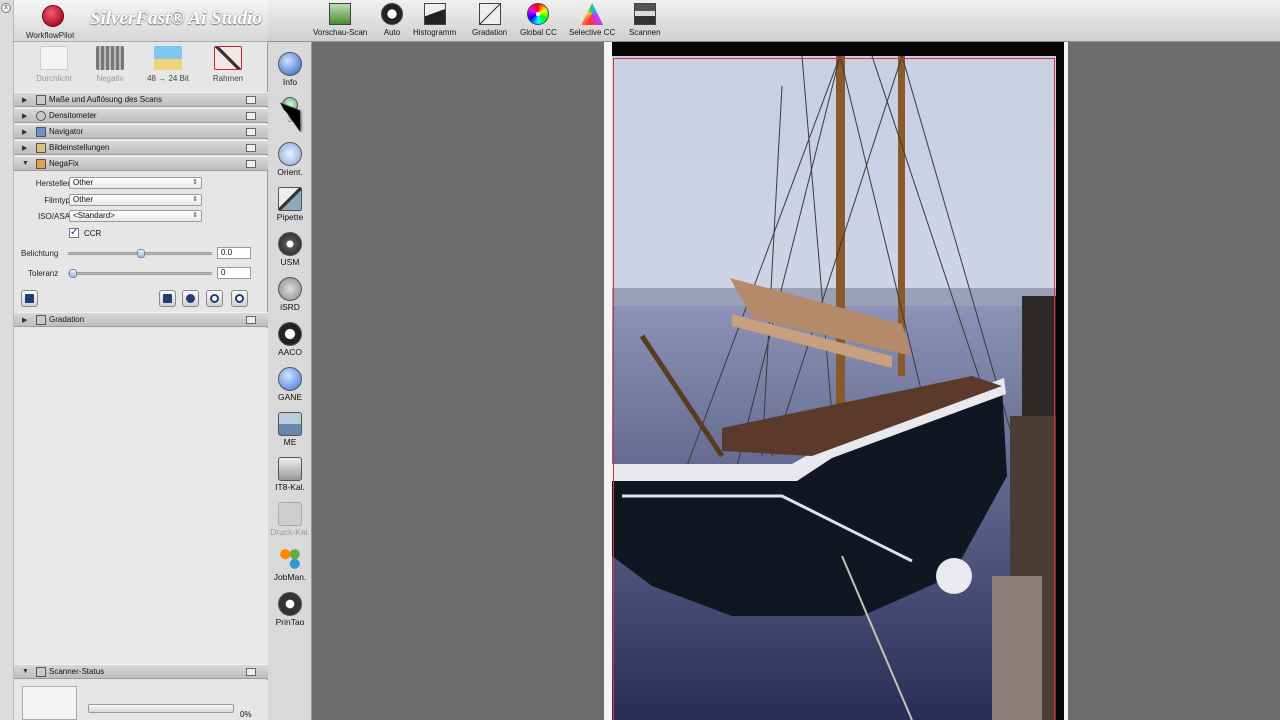  I want to click on toolbar-label: Vorschau-Scan, so click(340, 32).